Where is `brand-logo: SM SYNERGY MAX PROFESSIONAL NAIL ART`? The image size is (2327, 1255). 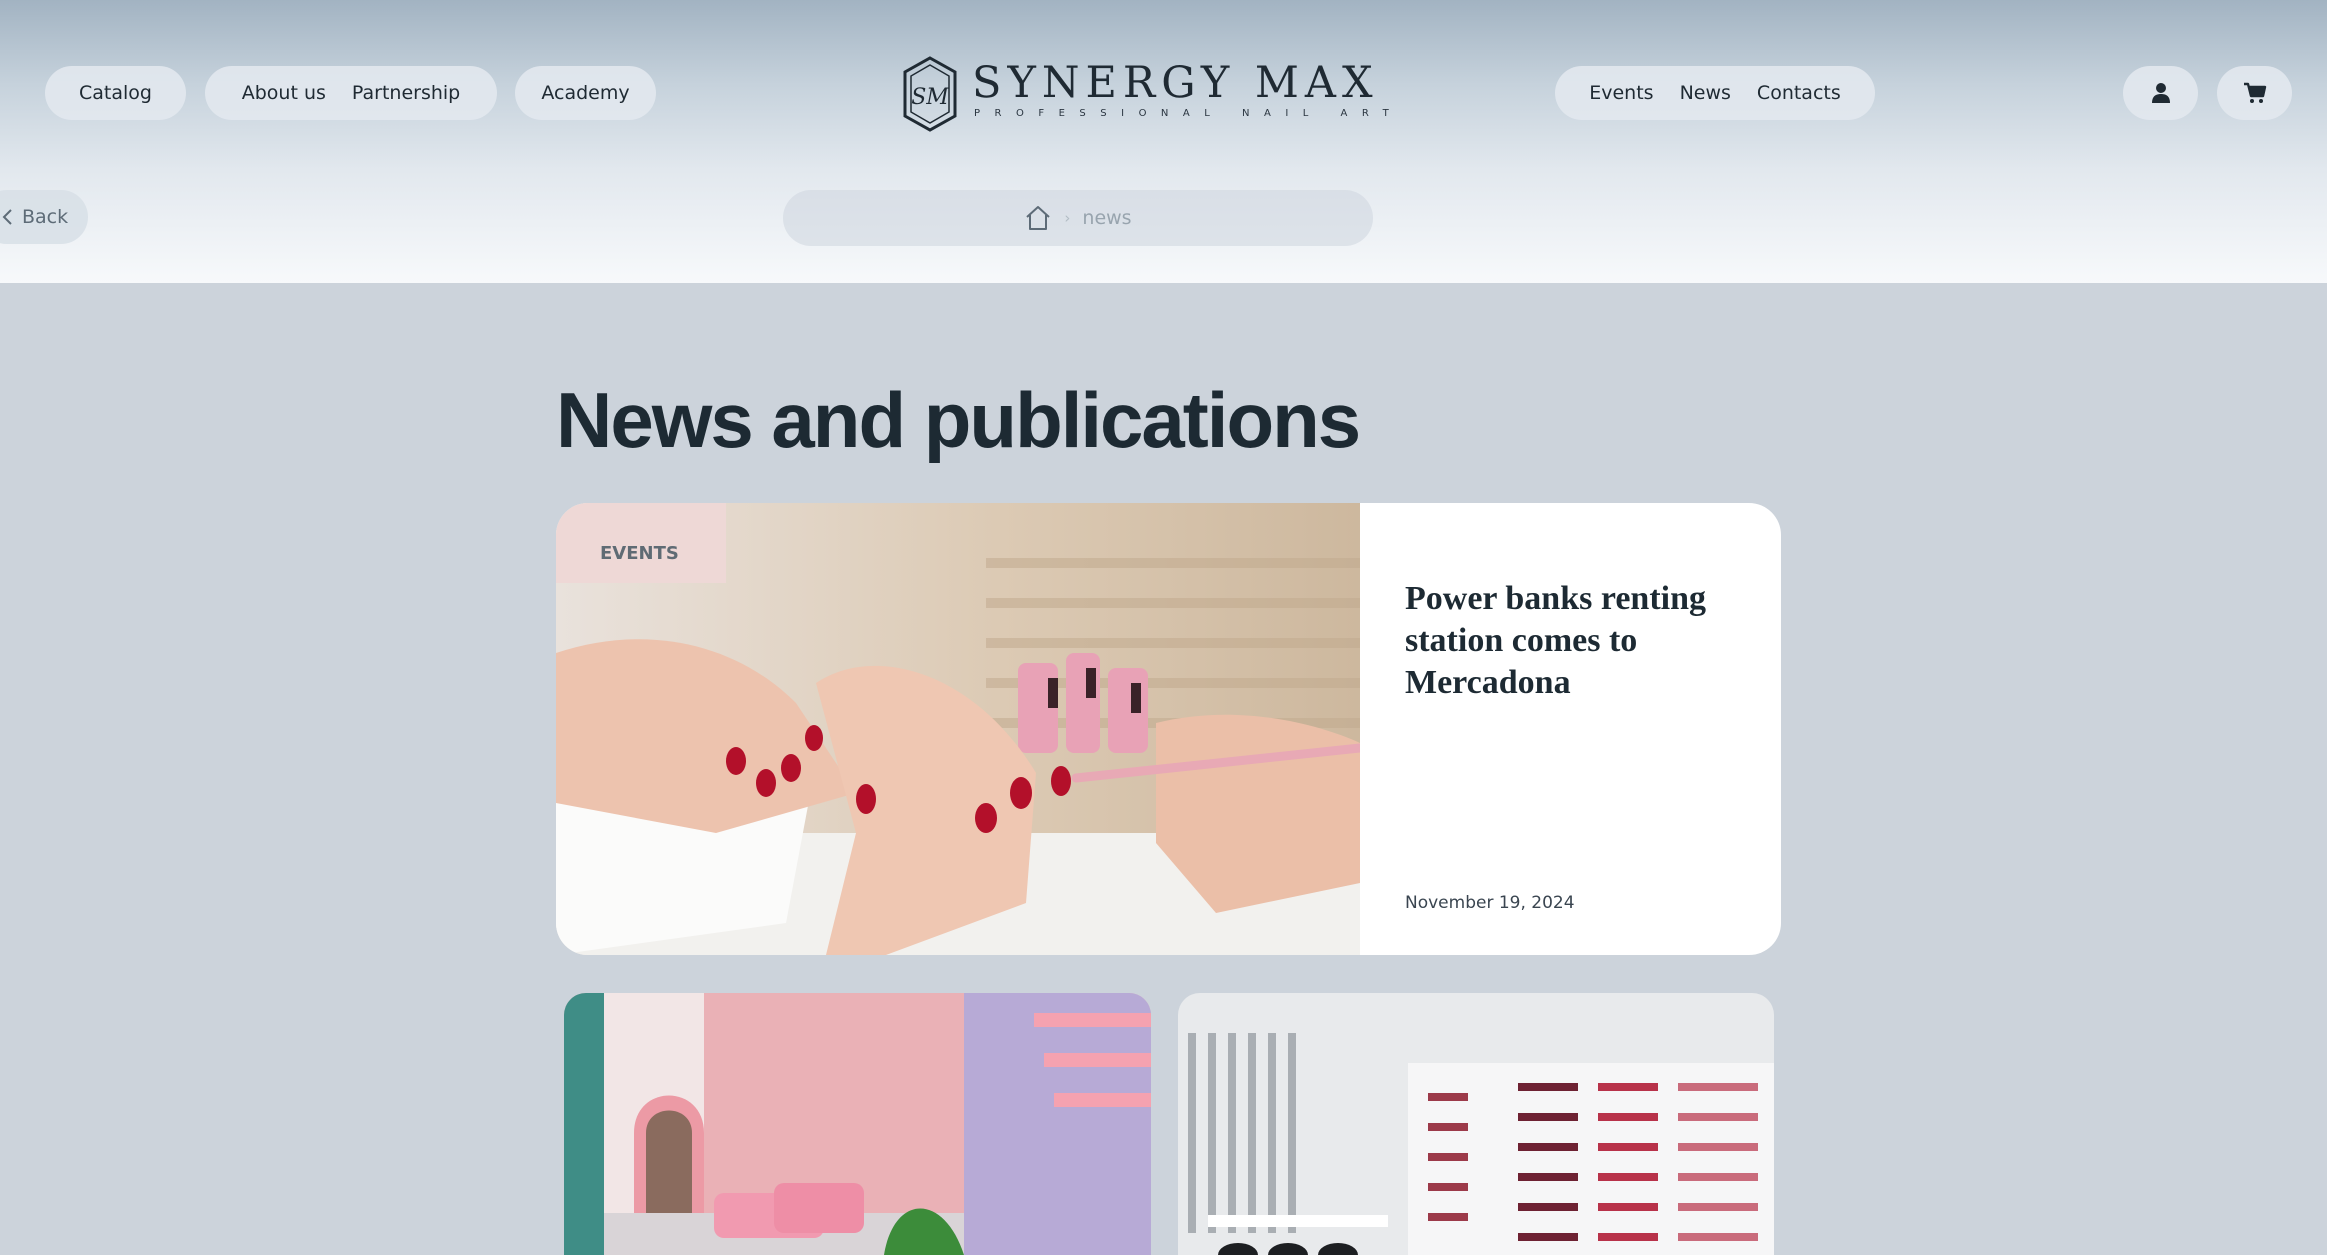 brand-logo: SM SYNERGY MAX PROFESSIONAL NAIL ART is located at coordinates (1144, 94).